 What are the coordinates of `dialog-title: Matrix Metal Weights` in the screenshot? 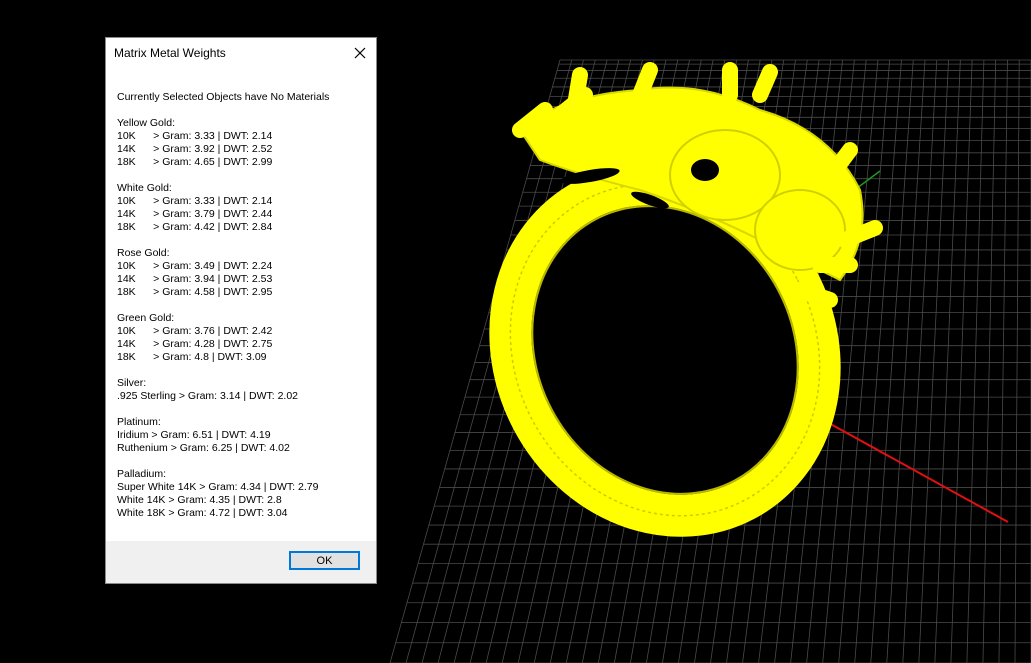 It's located at (170, 53).